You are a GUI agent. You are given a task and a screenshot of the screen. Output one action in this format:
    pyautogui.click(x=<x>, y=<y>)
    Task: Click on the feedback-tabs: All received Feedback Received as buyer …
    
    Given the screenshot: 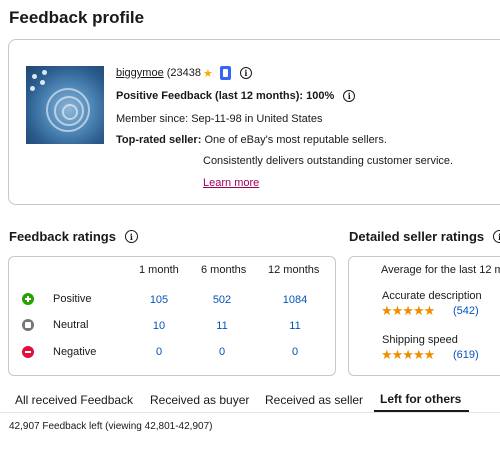 What is the action you would take?
    pyautogui.click(x=250, y=399)
    